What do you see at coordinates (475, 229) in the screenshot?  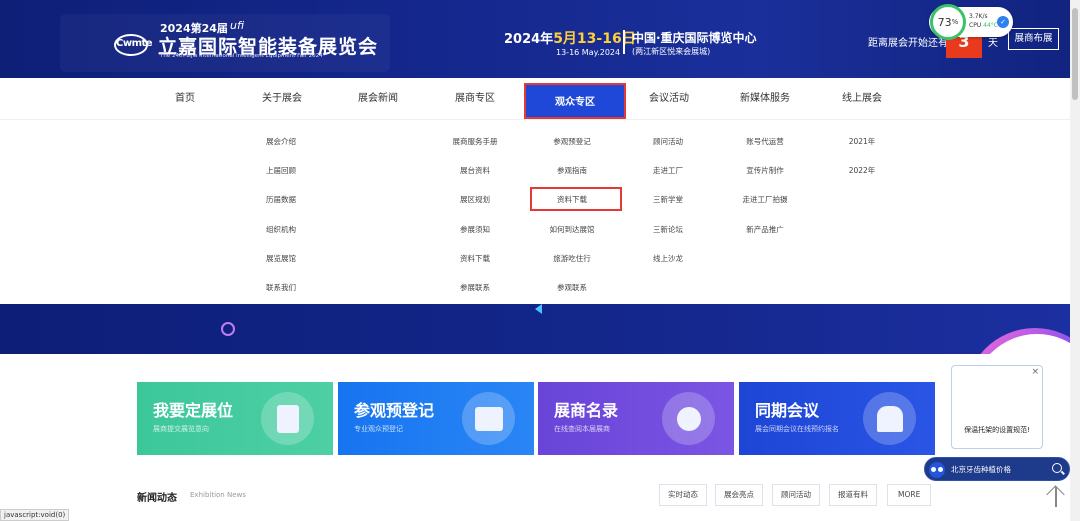 I see `menu-item: 参展须知` at bounding box center [475, 229].